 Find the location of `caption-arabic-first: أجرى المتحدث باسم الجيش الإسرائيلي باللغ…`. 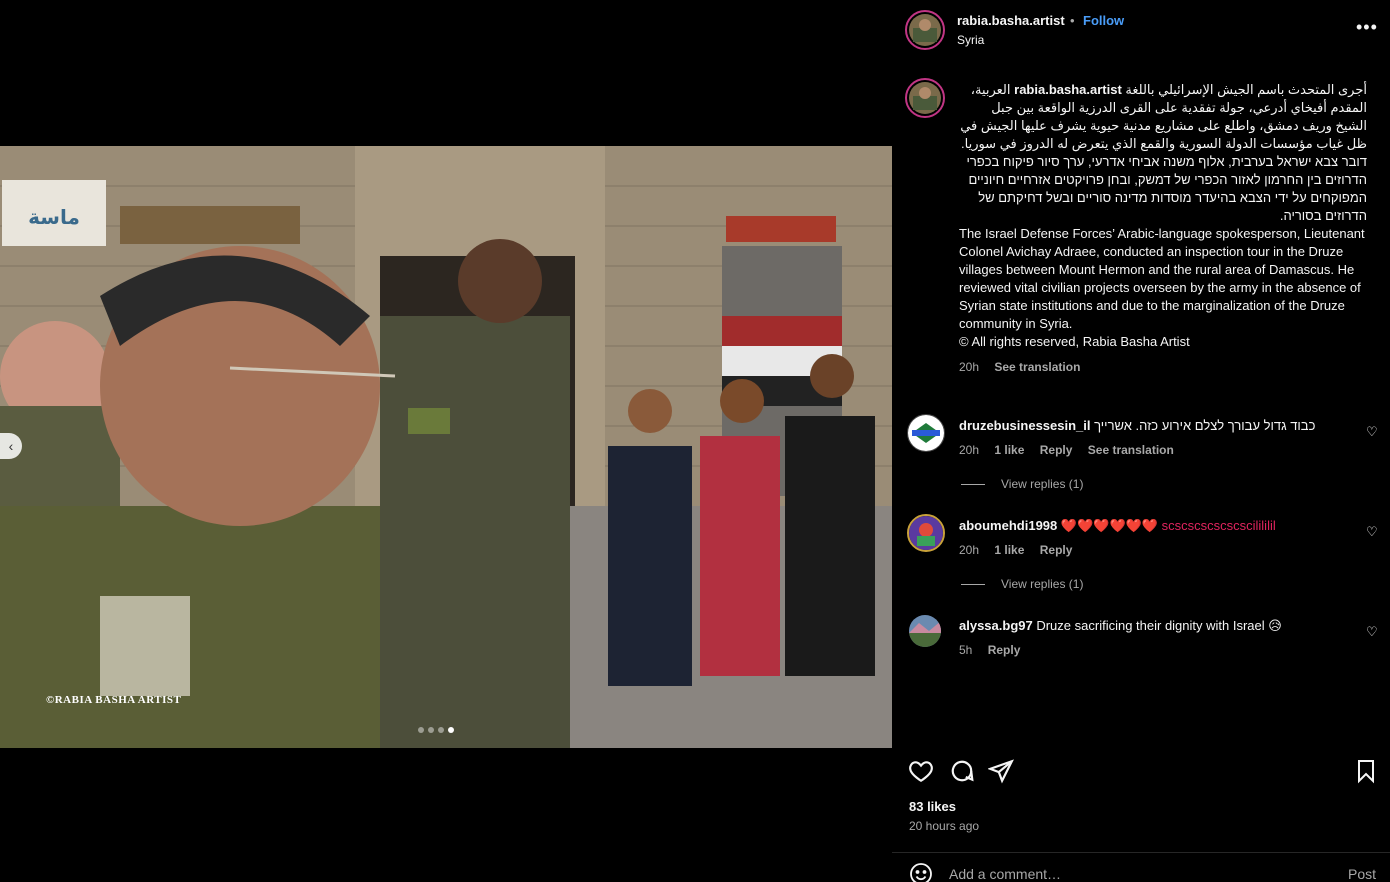

caption-arabic-first: أجرى المتحدث باسم الجيش الإسرائيلي باللغ… is located at coordinates (1246, 89).